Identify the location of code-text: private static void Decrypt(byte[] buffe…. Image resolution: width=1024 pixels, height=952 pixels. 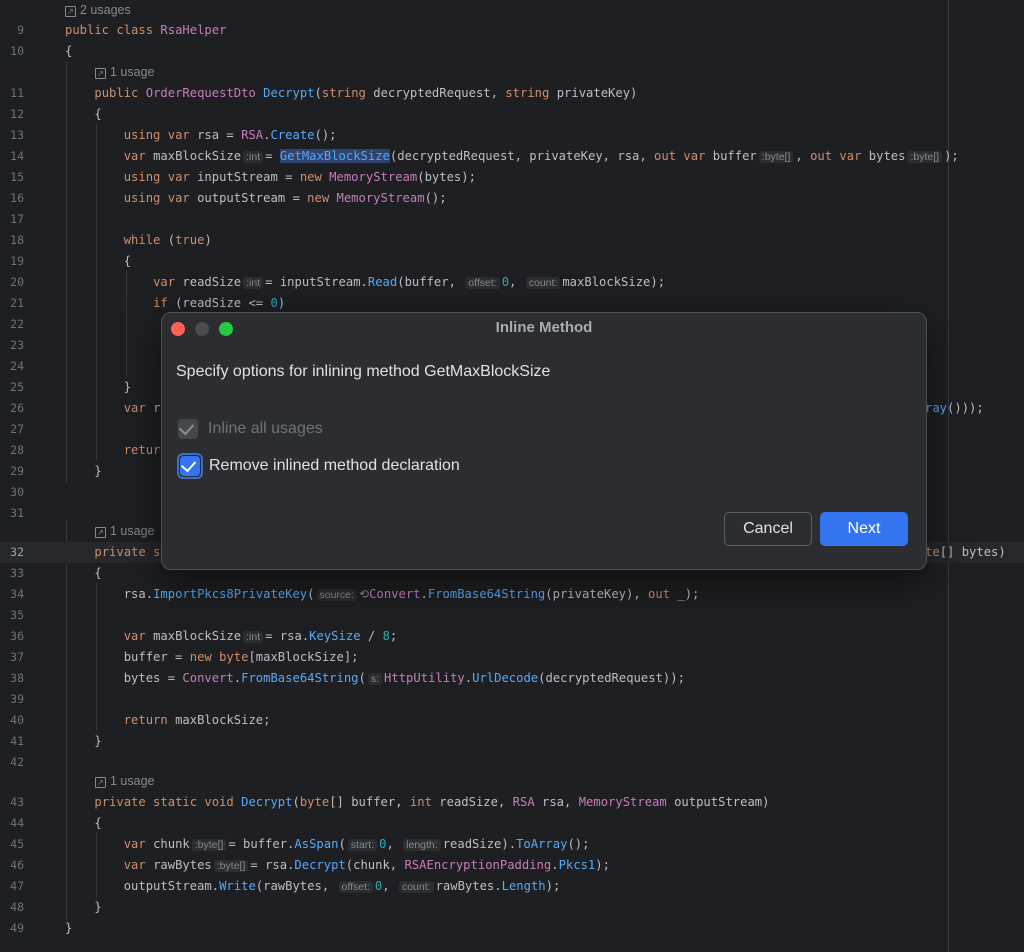
(432, 802).